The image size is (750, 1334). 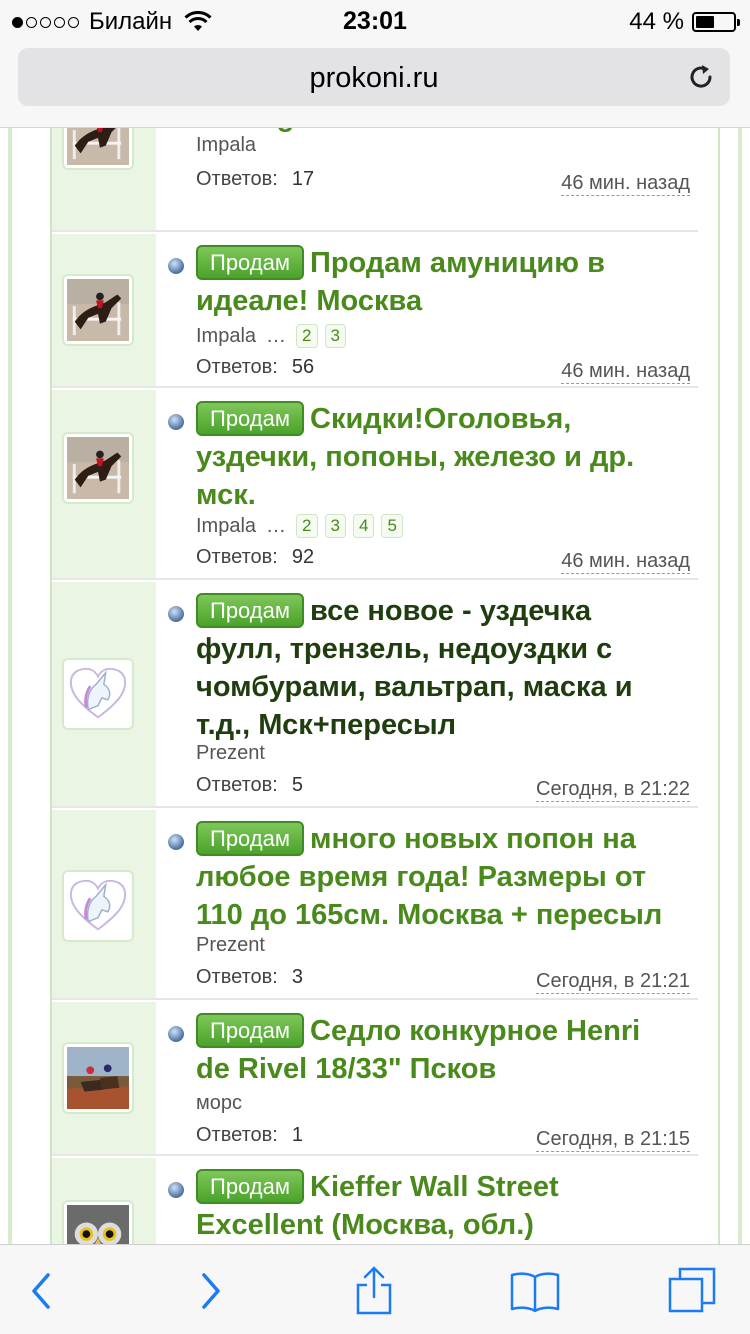 I want to click on tabs-button, so click(x=692, y=1291).